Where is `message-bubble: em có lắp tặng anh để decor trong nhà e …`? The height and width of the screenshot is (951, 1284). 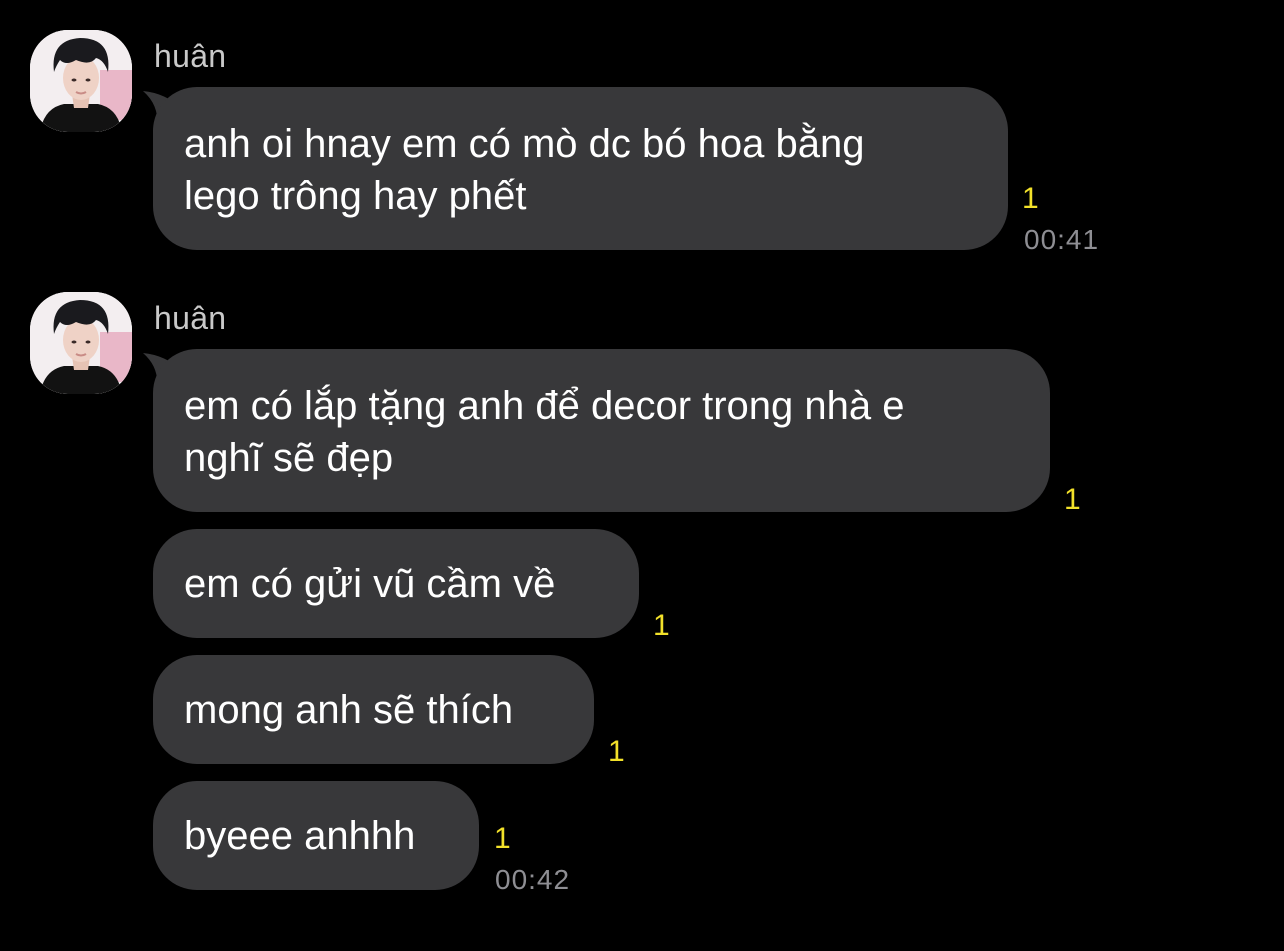 message-bubble: em có lắp tặng anh để decor trong nhà e … is located at coordinates (601, 430).